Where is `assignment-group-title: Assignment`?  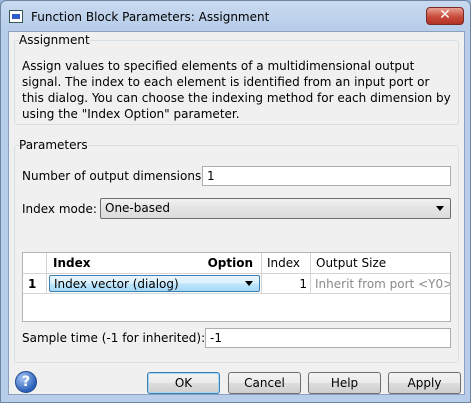 assignment-group-title: Assignment is located at coordinates (54, 40).